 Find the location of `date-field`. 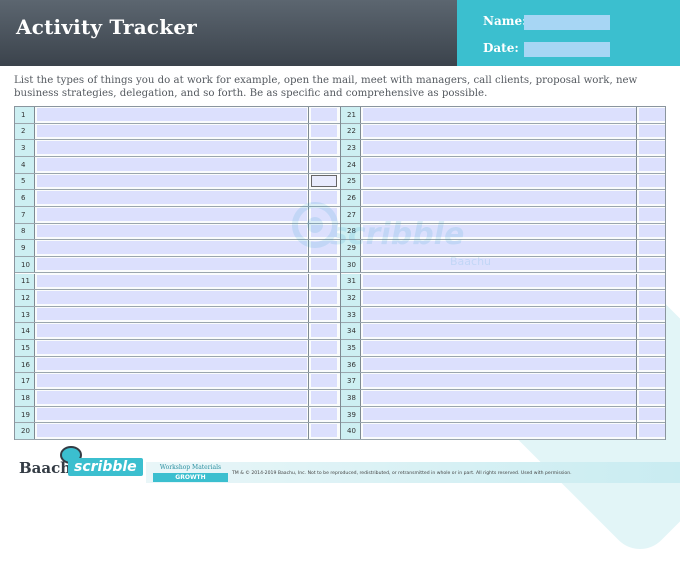

date-field is located at coordinates (567, 49).